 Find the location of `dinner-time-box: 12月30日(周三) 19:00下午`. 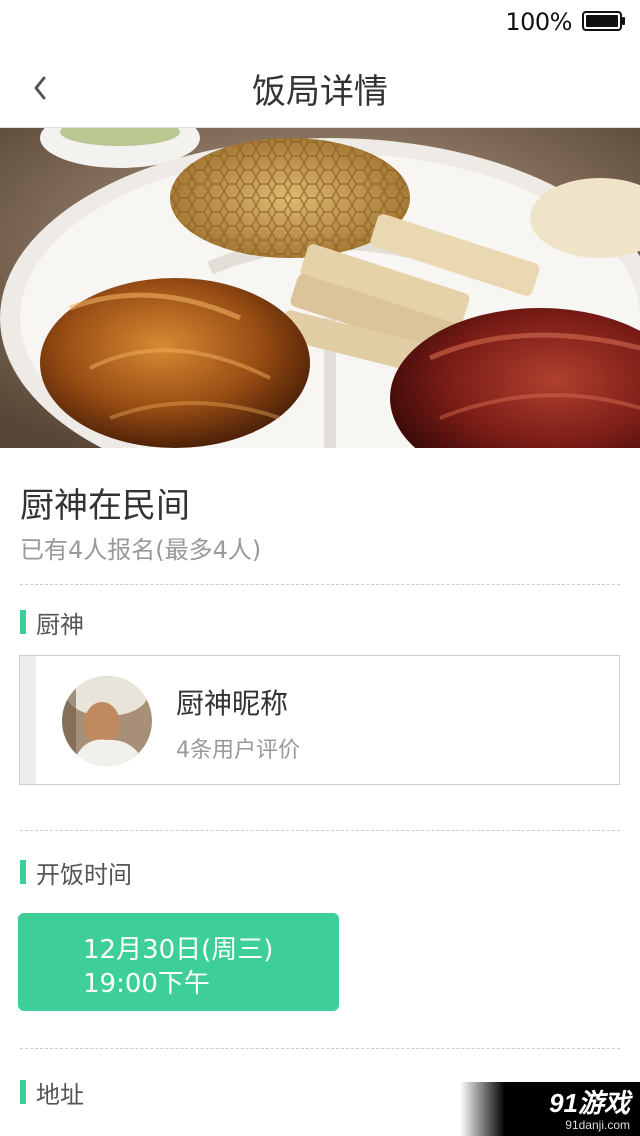

dinner-time-box: 12月30日(周三) 19:00下午 is located at coordinates (178, 962).